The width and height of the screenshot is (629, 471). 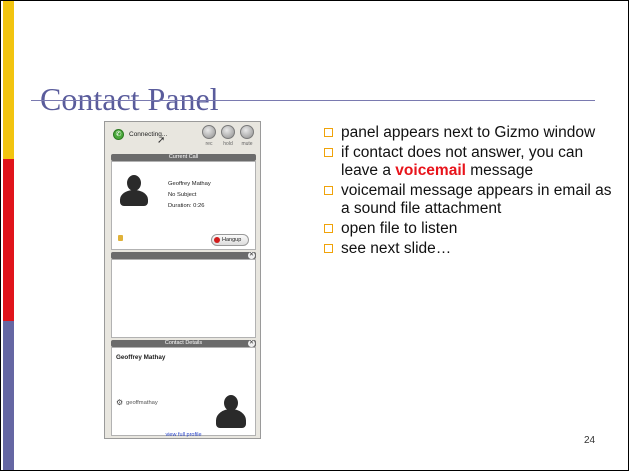 I want to click on gear-icon: ⚙, so click(x=119, y=403).